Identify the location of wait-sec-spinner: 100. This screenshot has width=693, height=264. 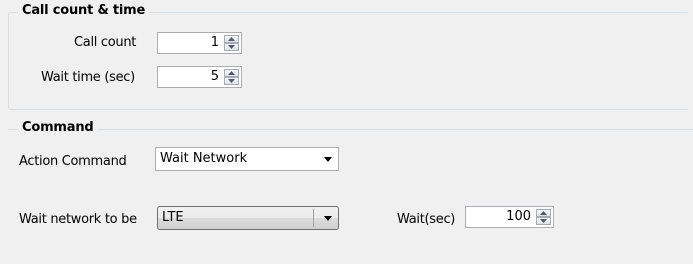
(509, 217).